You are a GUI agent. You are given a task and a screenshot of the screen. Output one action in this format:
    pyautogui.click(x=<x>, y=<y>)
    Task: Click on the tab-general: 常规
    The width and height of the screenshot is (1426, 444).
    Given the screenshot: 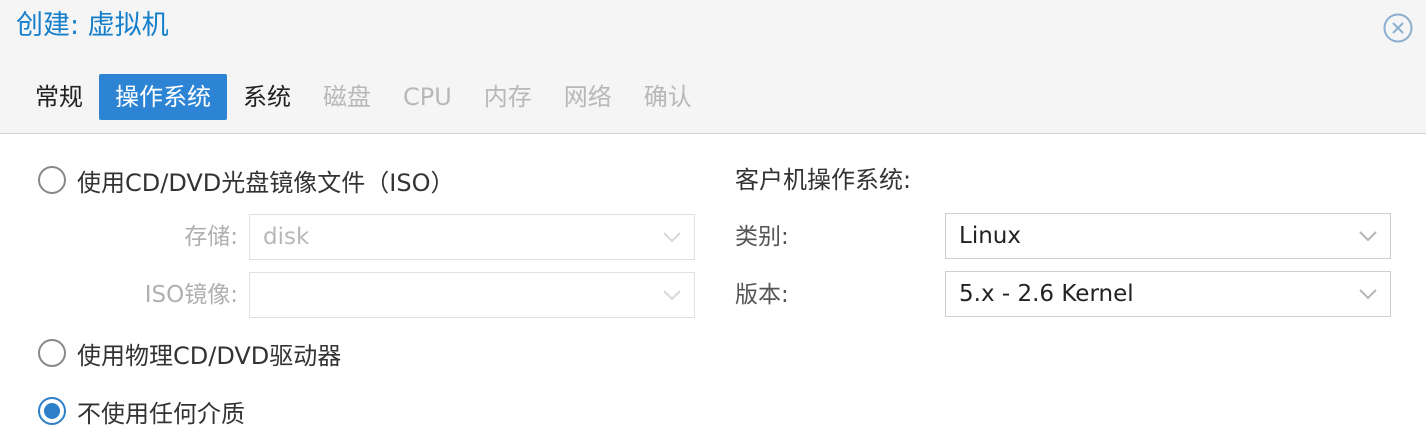 What is the action you would take?
    pyautogui.click(x=59, y=97)
    